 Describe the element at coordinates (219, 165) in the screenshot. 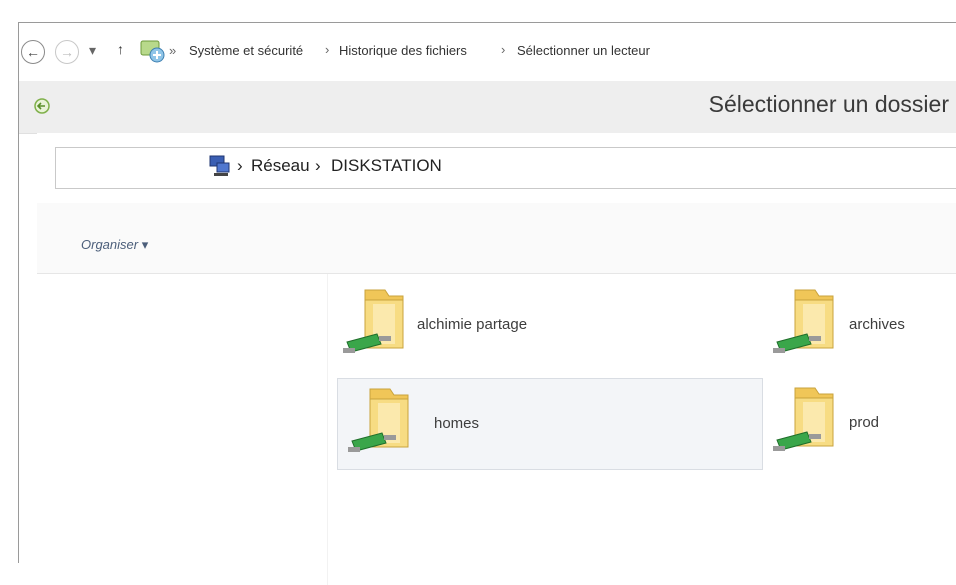

I see `network-icon` at that location.